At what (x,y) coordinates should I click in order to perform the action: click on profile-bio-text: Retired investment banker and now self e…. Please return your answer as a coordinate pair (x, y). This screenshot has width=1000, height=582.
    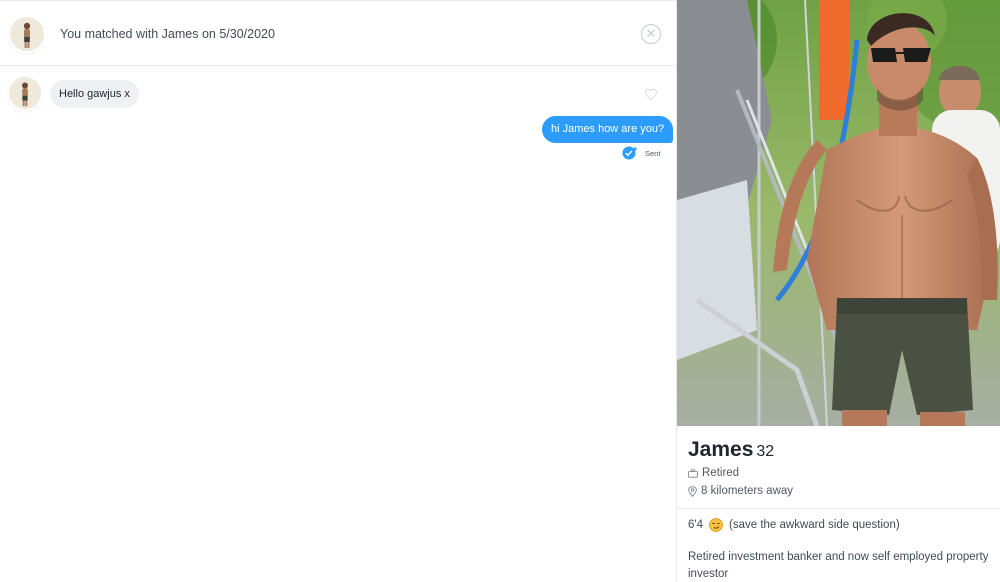
    Looking at the image, I should click on (838, 565).